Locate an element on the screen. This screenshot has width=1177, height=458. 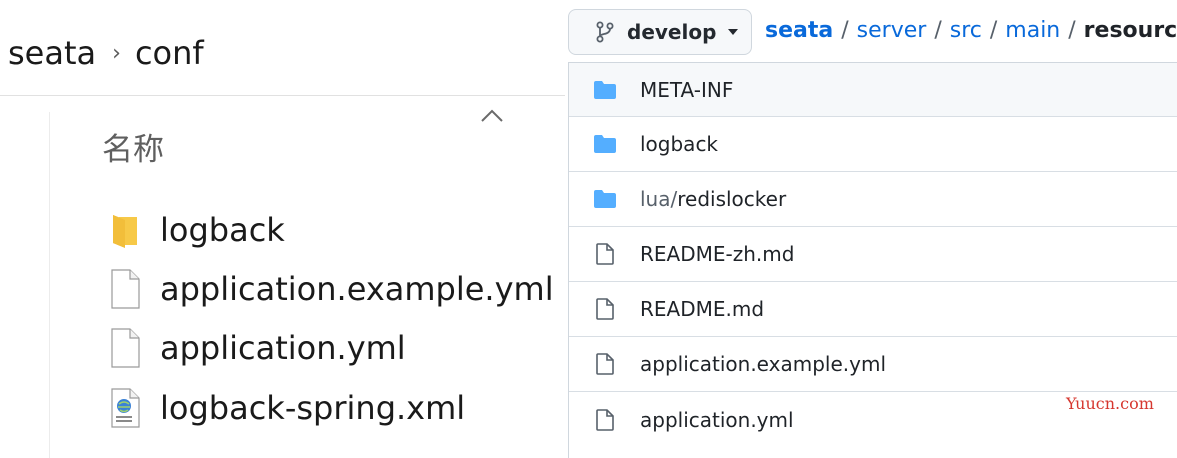
list-item: logback is located at coordinates (873, 144).